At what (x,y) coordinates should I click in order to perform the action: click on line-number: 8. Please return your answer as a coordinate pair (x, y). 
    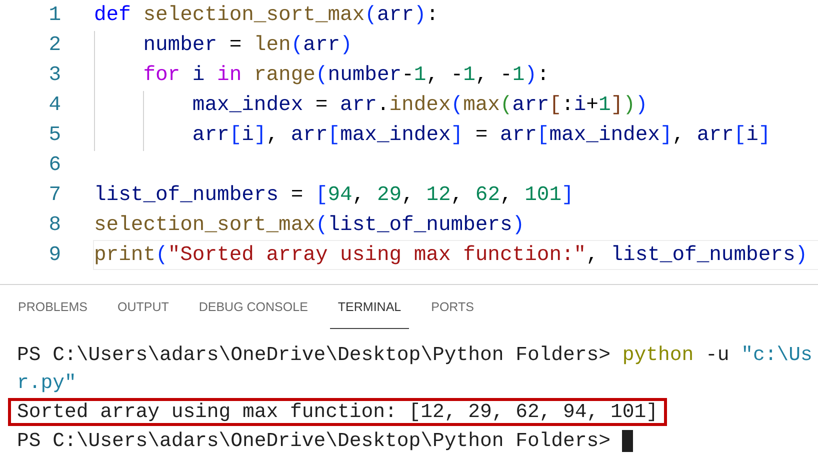
    Looking at the image, I should click on (54, 225).